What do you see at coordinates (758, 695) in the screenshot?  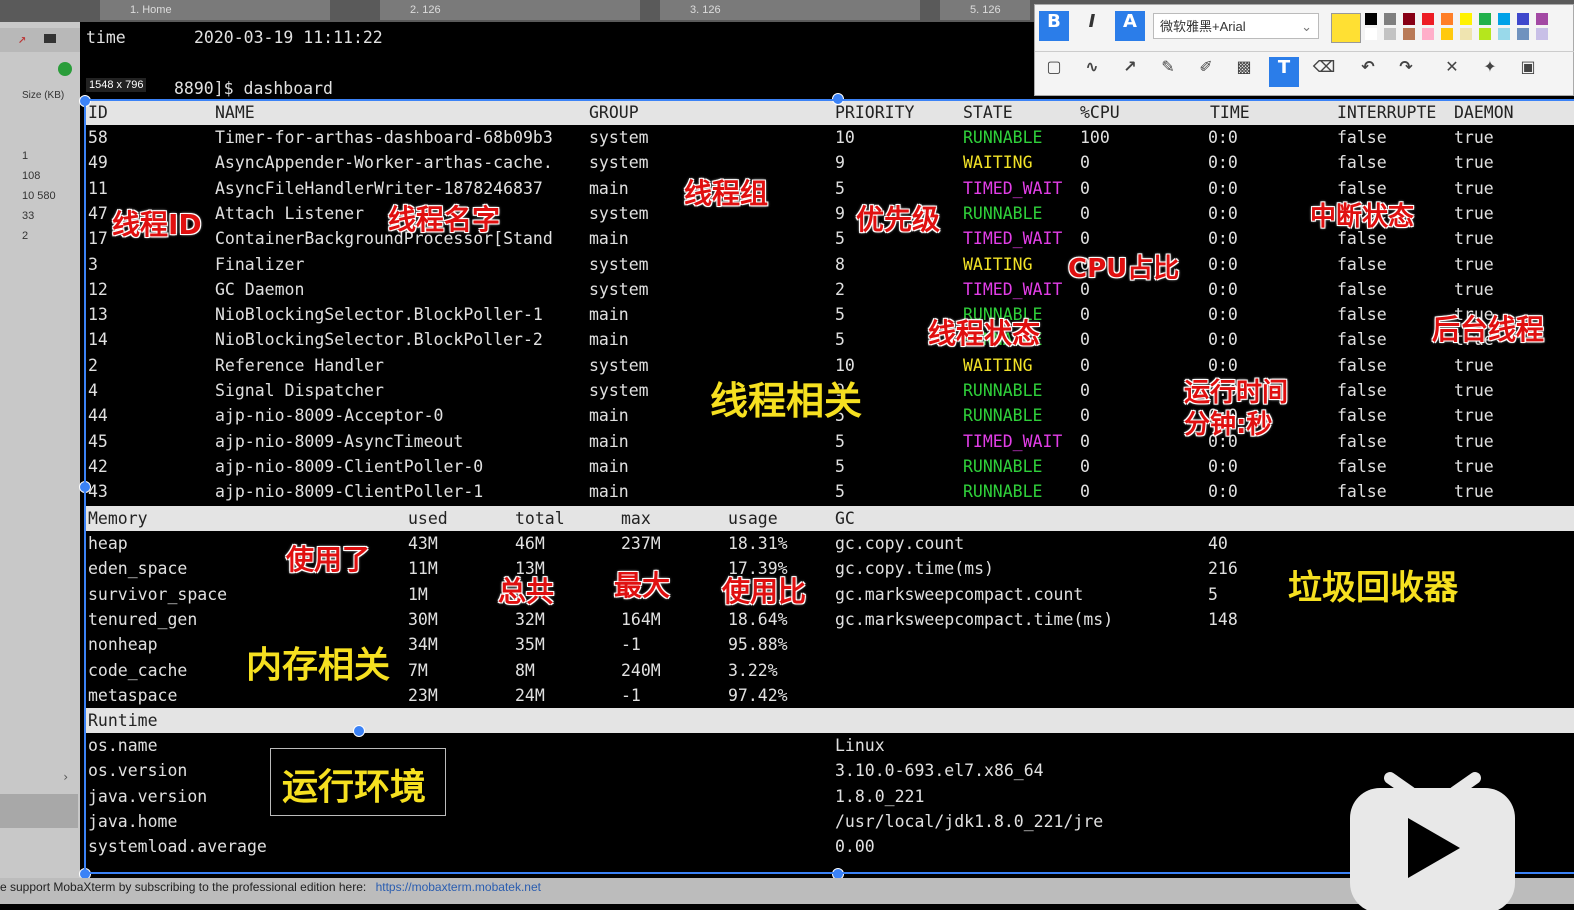 I see `memory-usage: 97.42%` at bounding box center [758, 695].